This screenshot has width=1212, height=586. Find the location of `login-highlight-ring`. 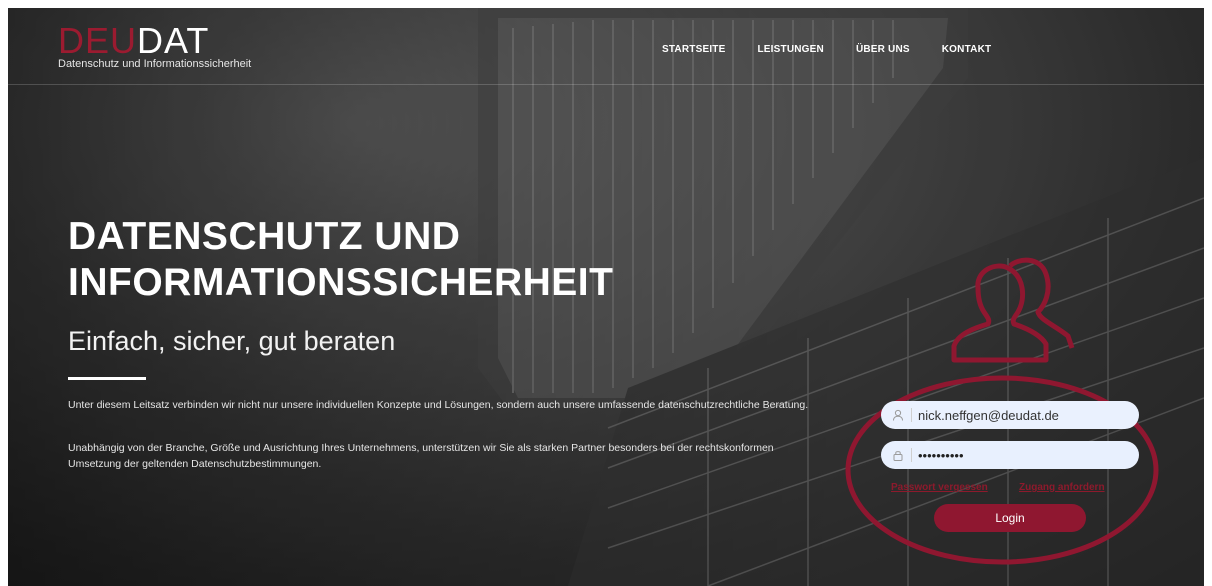

login-highlight-ring is located at coordinates (1002, 470).